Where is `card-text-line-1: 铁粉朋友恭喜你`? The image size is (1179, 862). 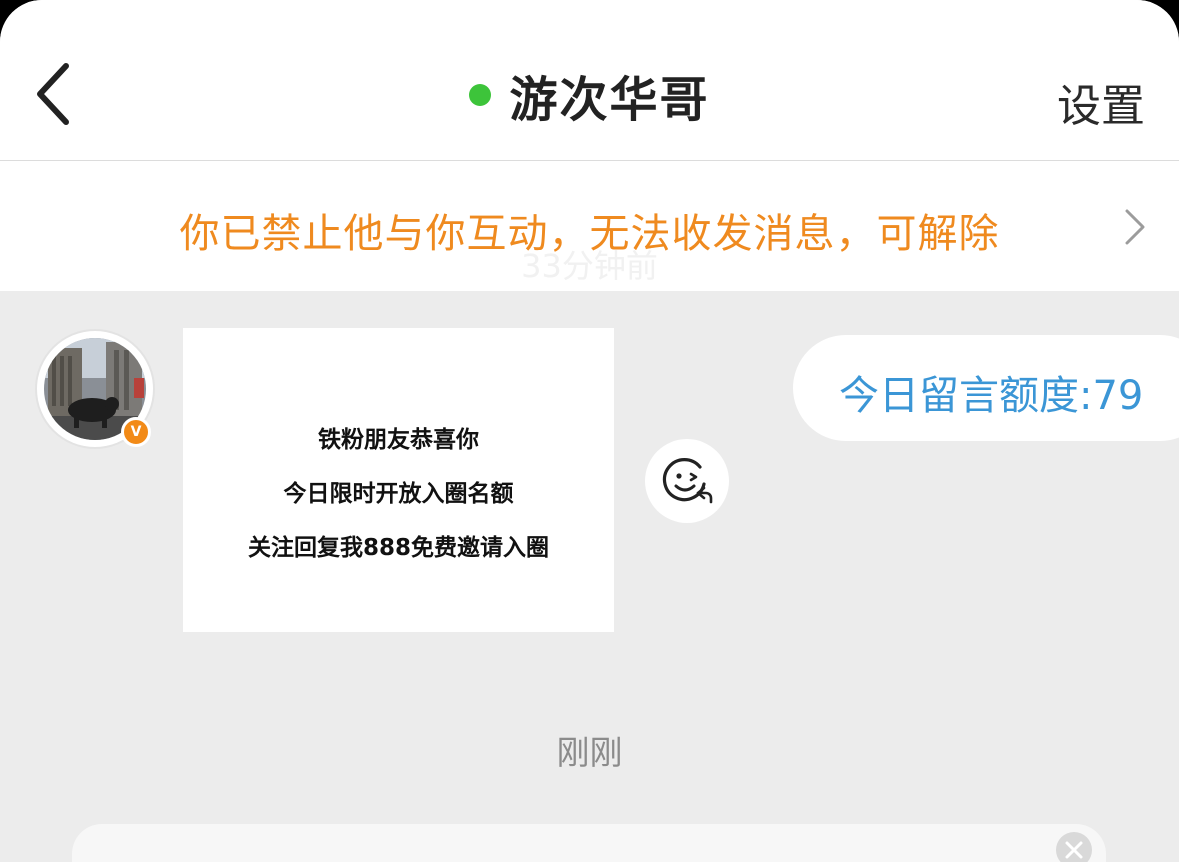 card-text-line-1: 铁粉朋友恭喜你 is located at coordinates (398, 440).